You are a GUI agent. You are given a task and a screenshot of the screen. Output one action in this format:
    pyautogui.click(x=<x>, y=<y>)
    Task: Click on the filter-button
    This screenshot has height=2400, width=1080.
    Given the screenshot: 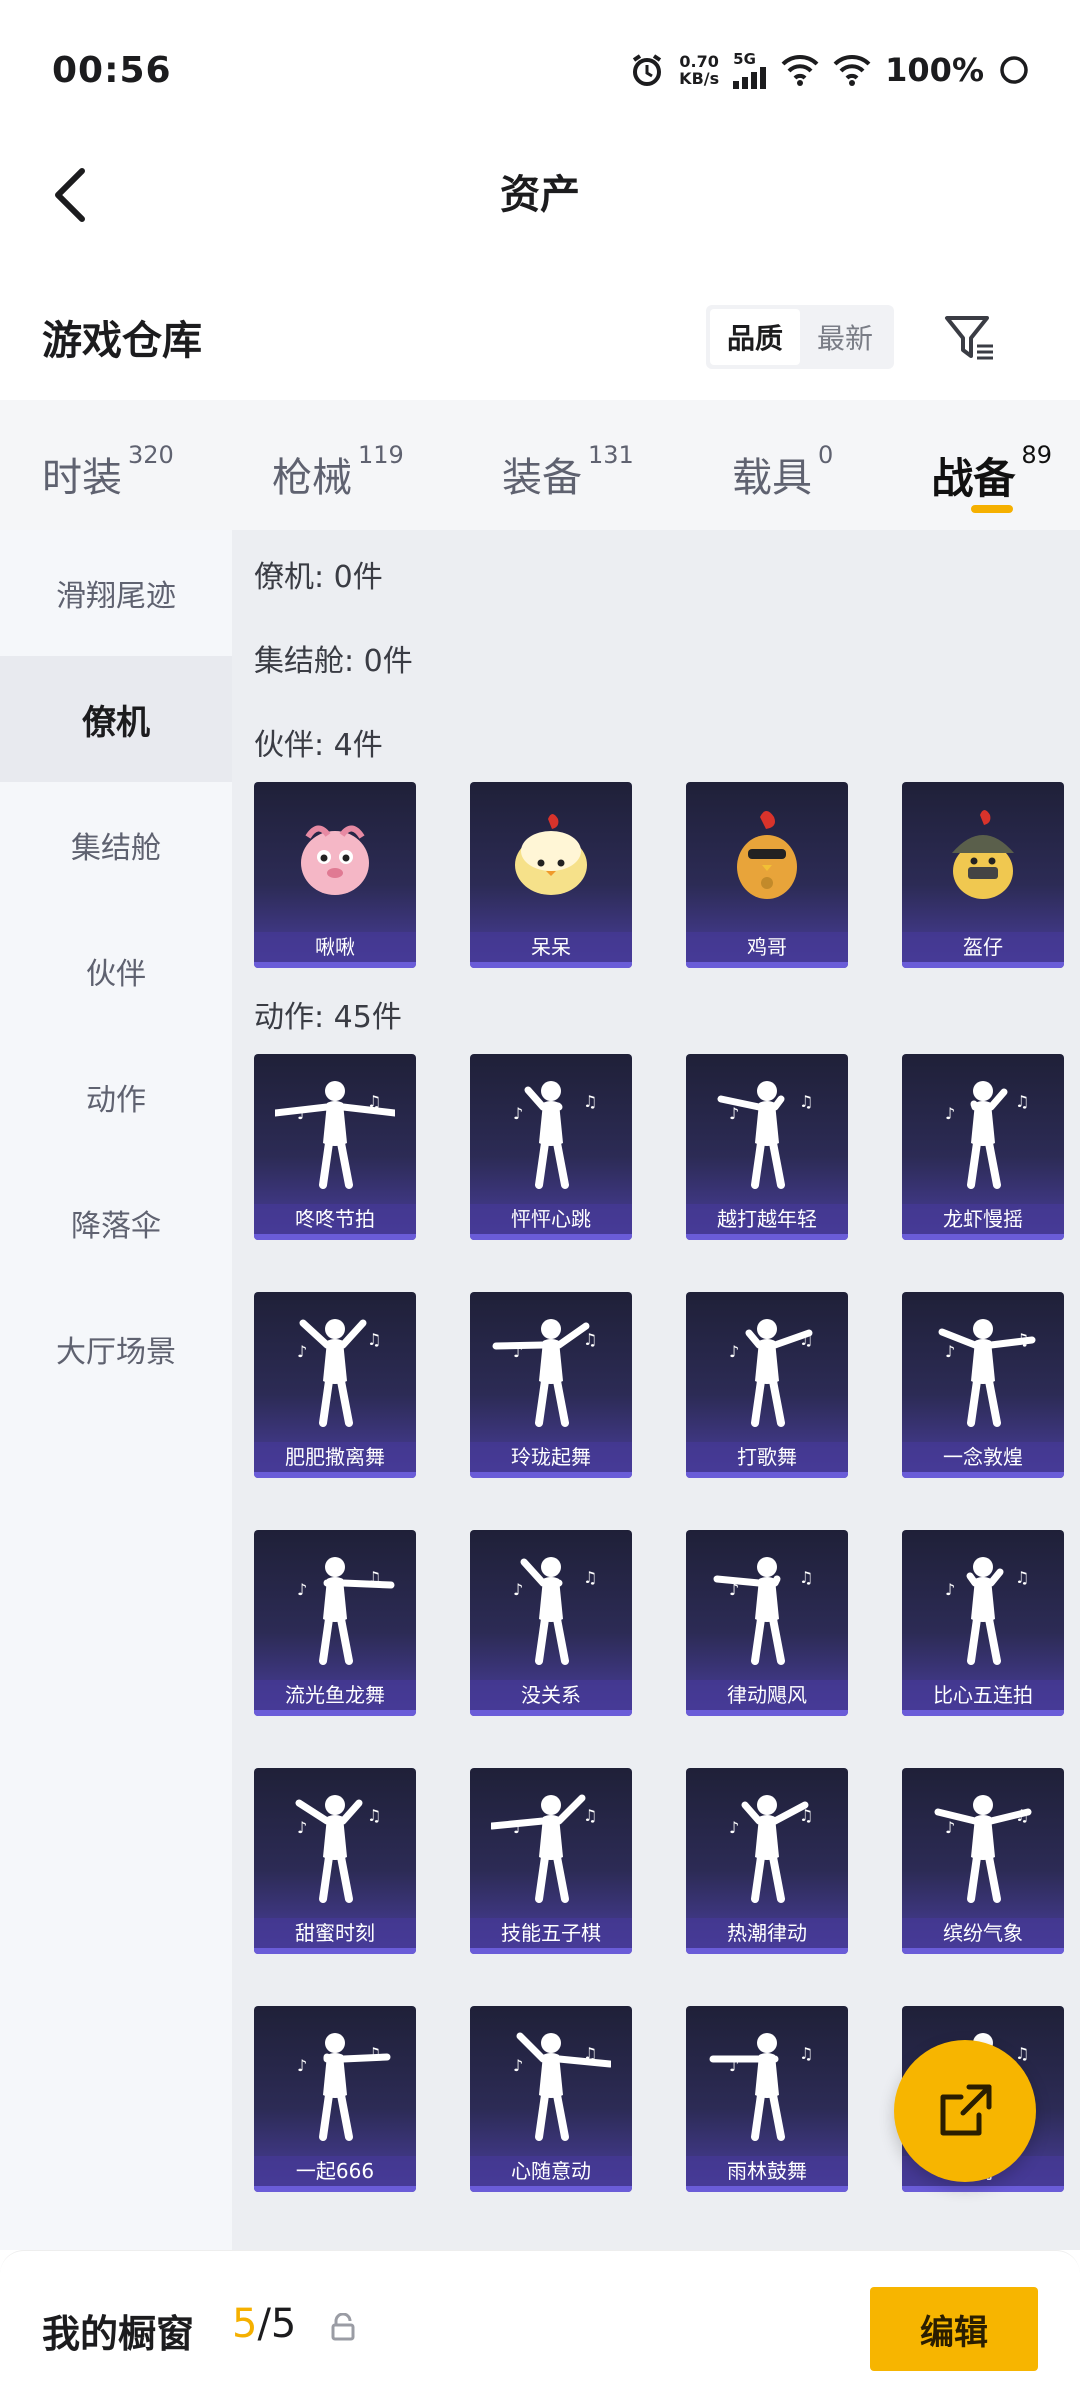 What is the action you would take?
    pyautogui.click(x=970, y=338)
    